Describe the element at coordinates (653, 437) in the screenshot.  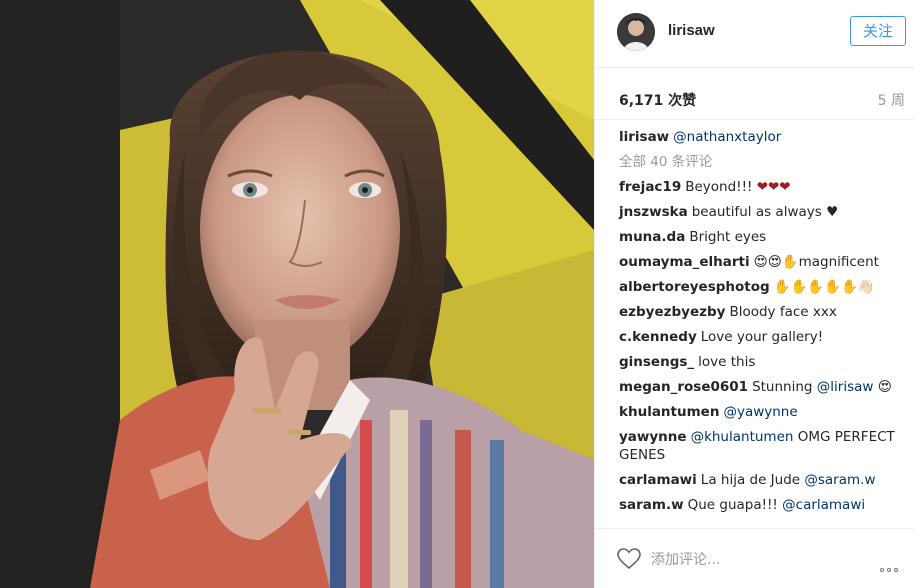
I see `comment-user: yawynne` at that location.